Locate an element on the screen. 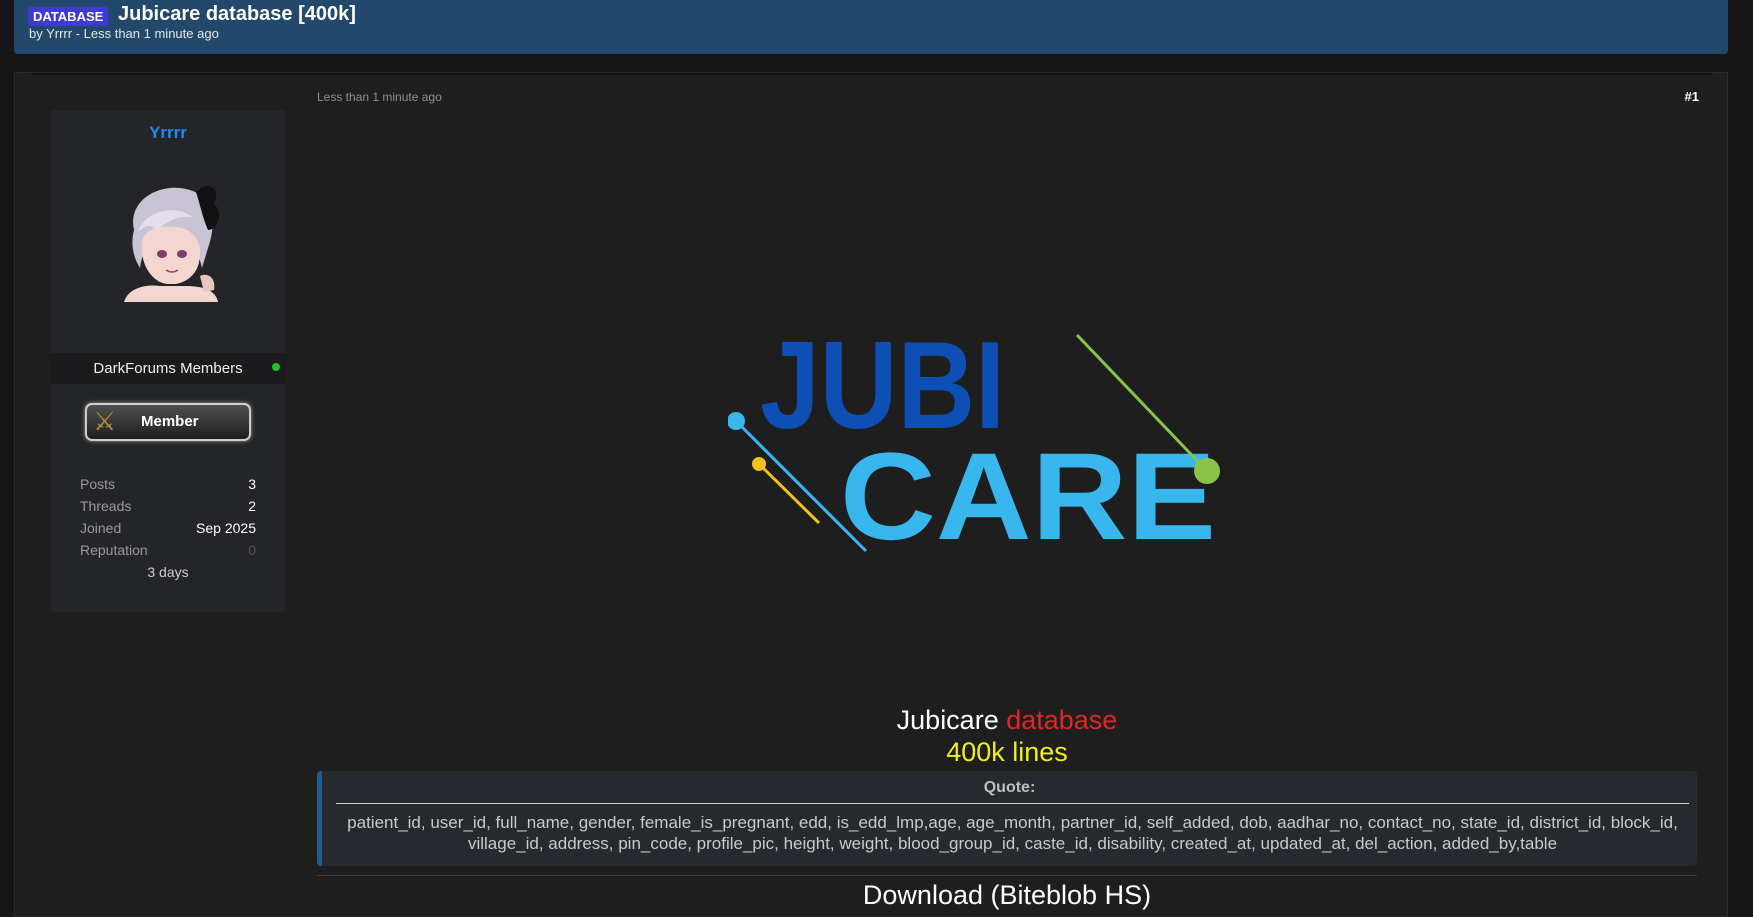  crossed-swords-icon: ⚔ is located at coordinates (105, 421).